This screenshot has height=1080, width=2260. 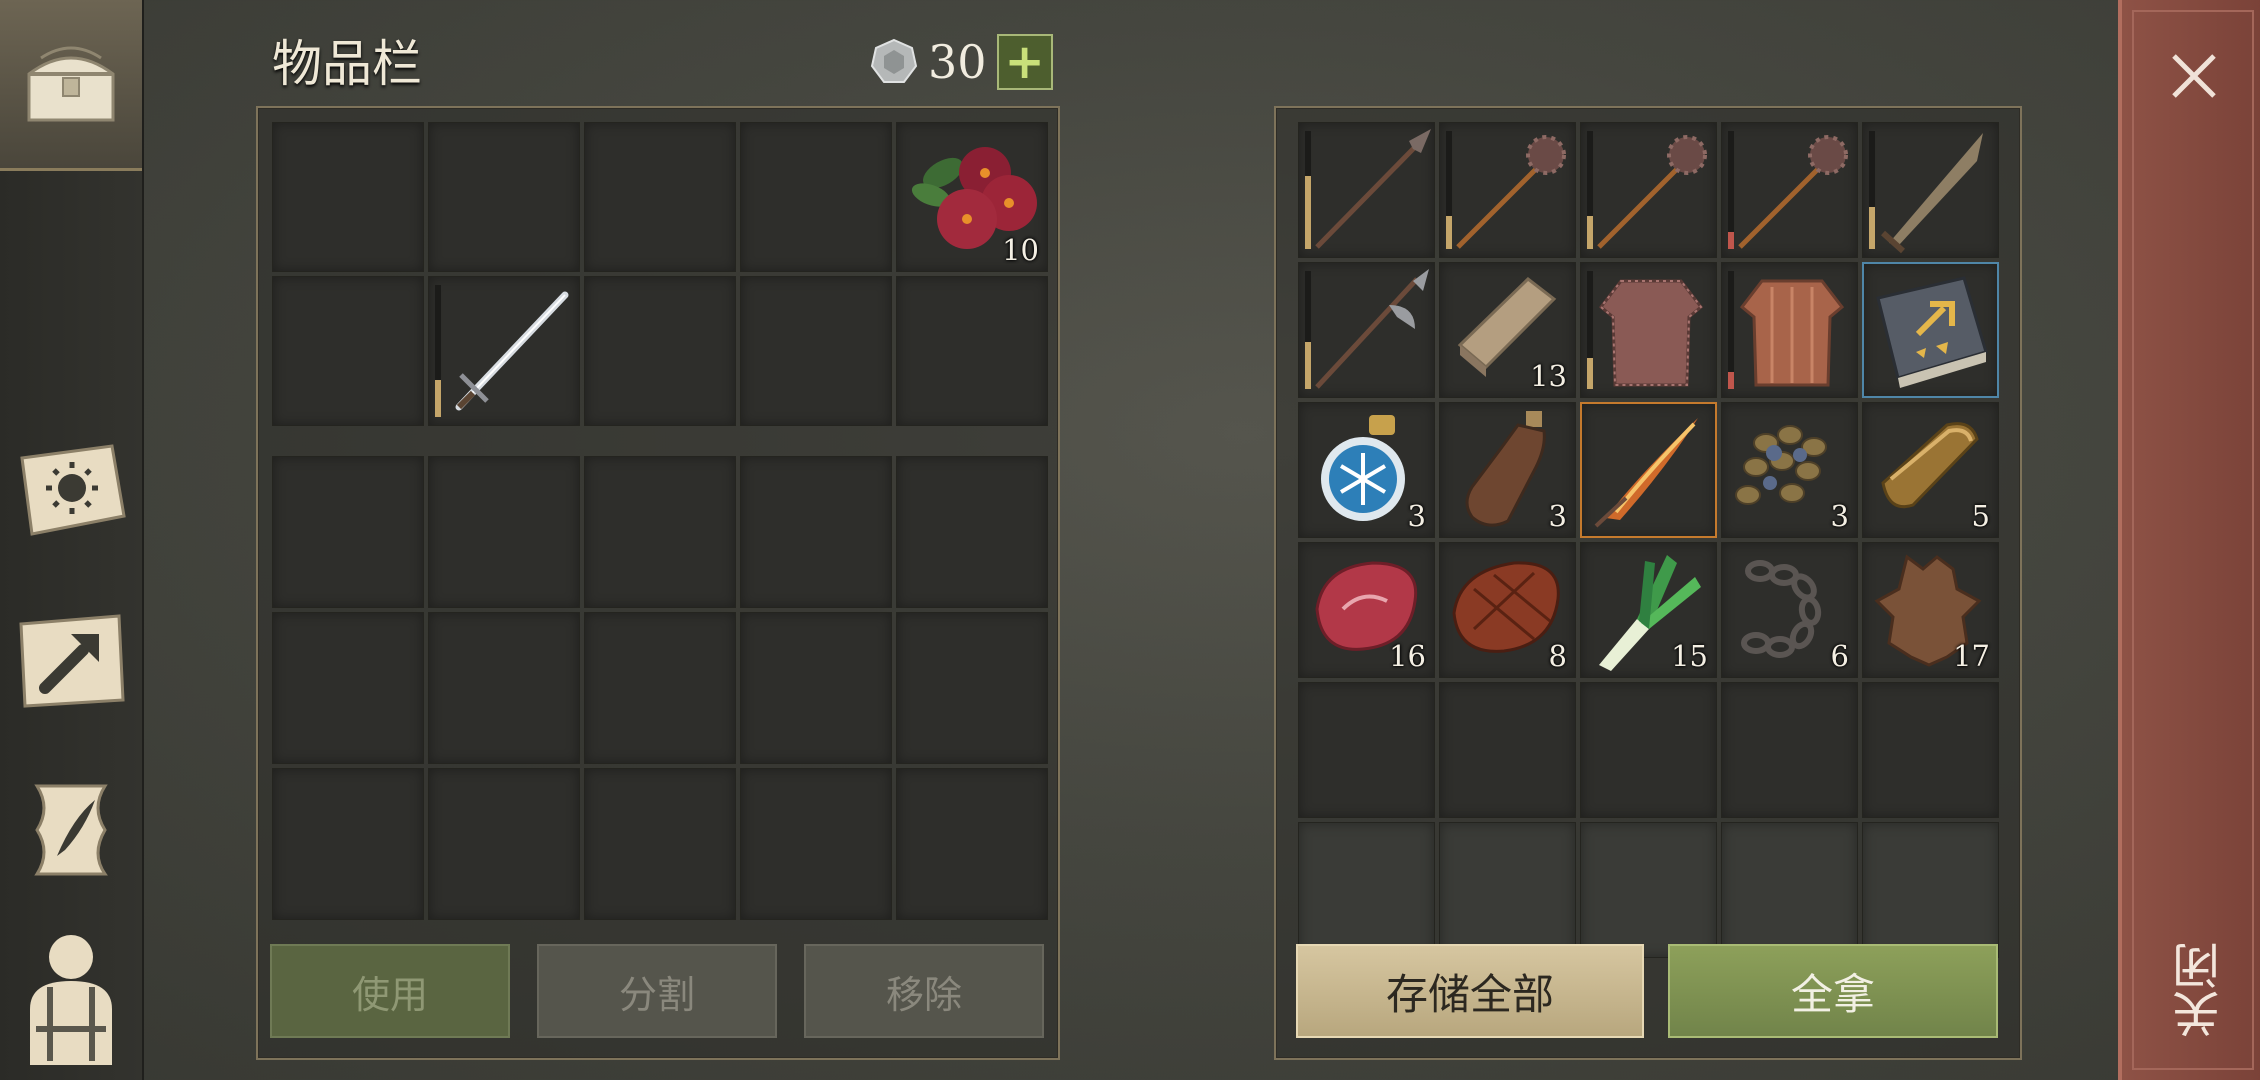 What do you see at coordinates (972, 197) in the screenshot?
I see `inventory-slot-berries: 10` at bounding box center [972, 197].